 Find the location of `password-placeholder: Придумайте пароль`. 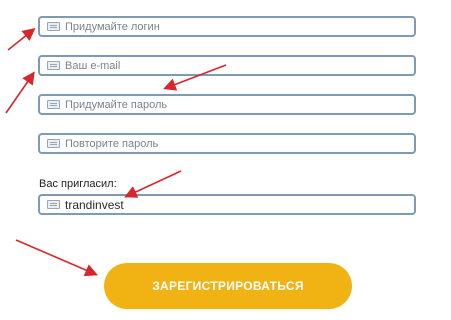

password-placeholder: Придумайте пароль is located at coordinates (116, 104).